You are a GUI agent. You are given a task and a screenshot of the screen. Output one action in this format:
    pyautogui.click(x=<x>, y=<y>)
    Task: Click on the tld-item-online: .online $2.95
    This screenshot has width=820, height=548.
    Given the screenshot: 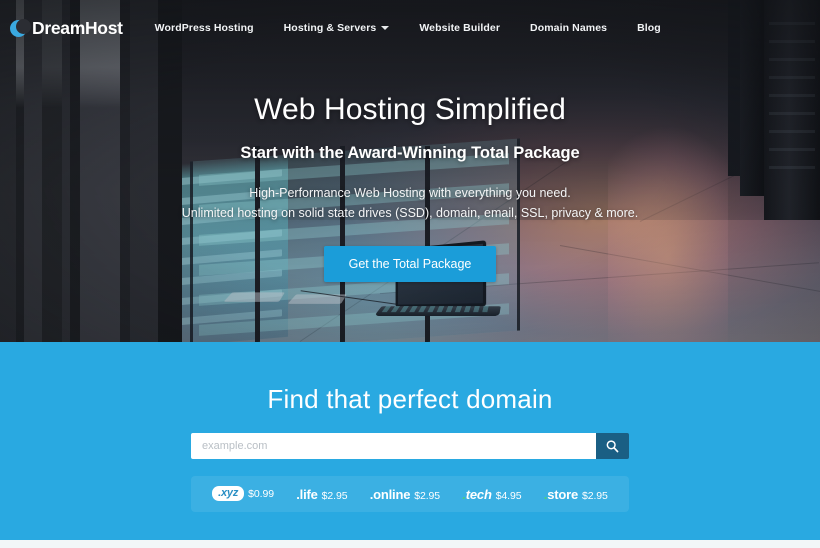 What is the action you would take?
    pyautogui.click(x=405, y=494)
    